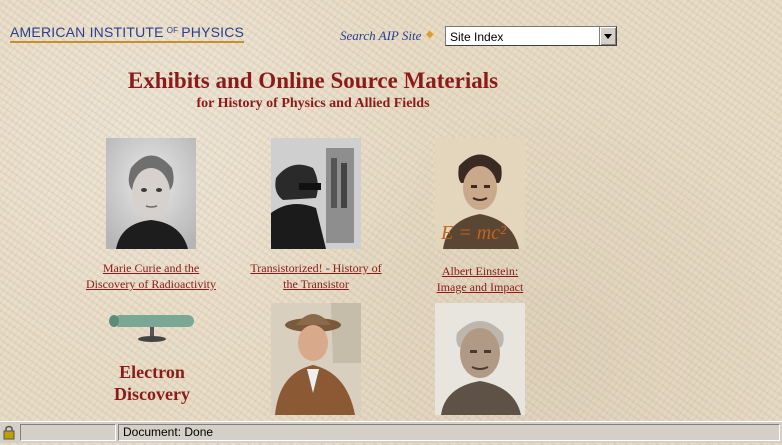  I want to click on status-text-pane: Document: Done, so click(449, 432).